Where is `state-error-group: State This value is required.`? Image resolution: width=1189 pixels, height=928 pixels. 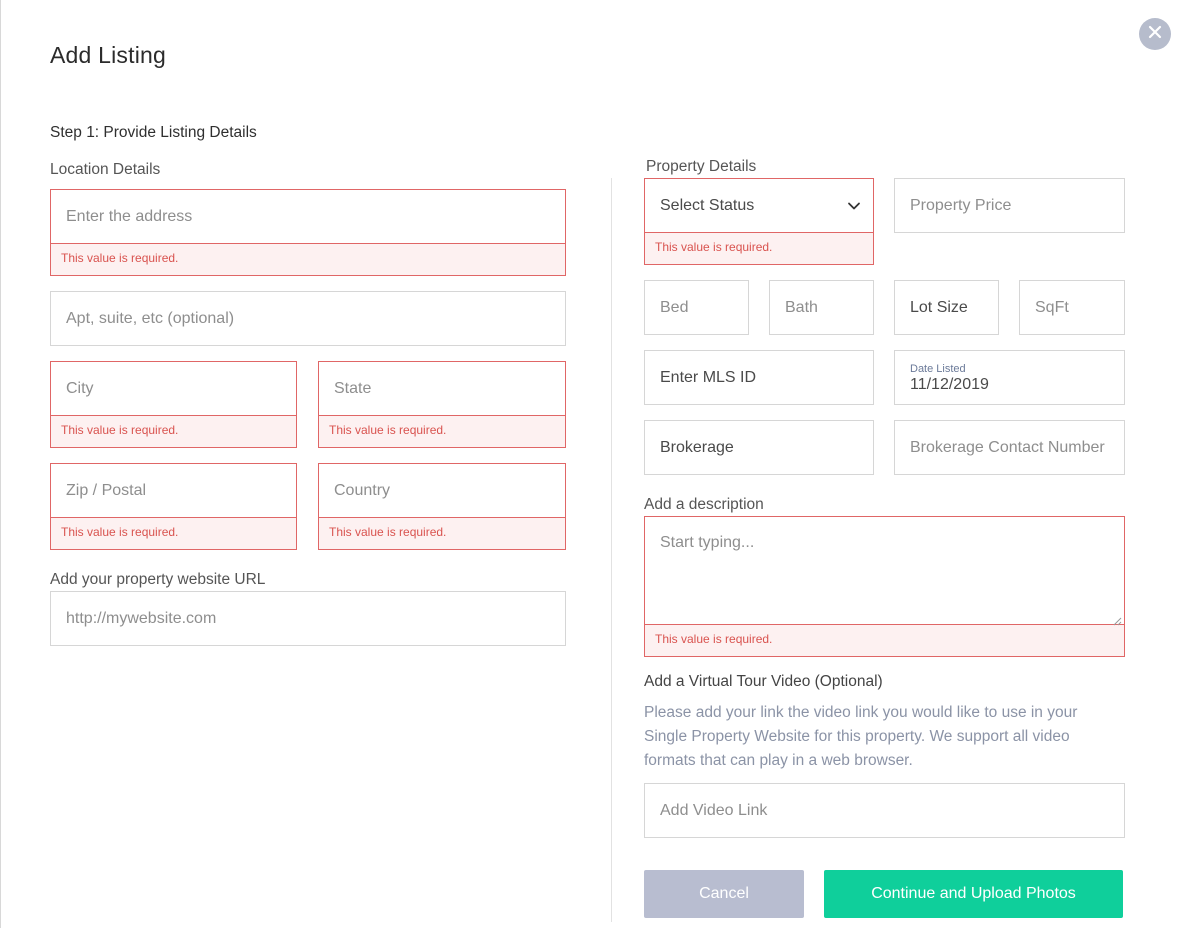 state-error-group: State This value is required. is located at coordinates (442, 404).